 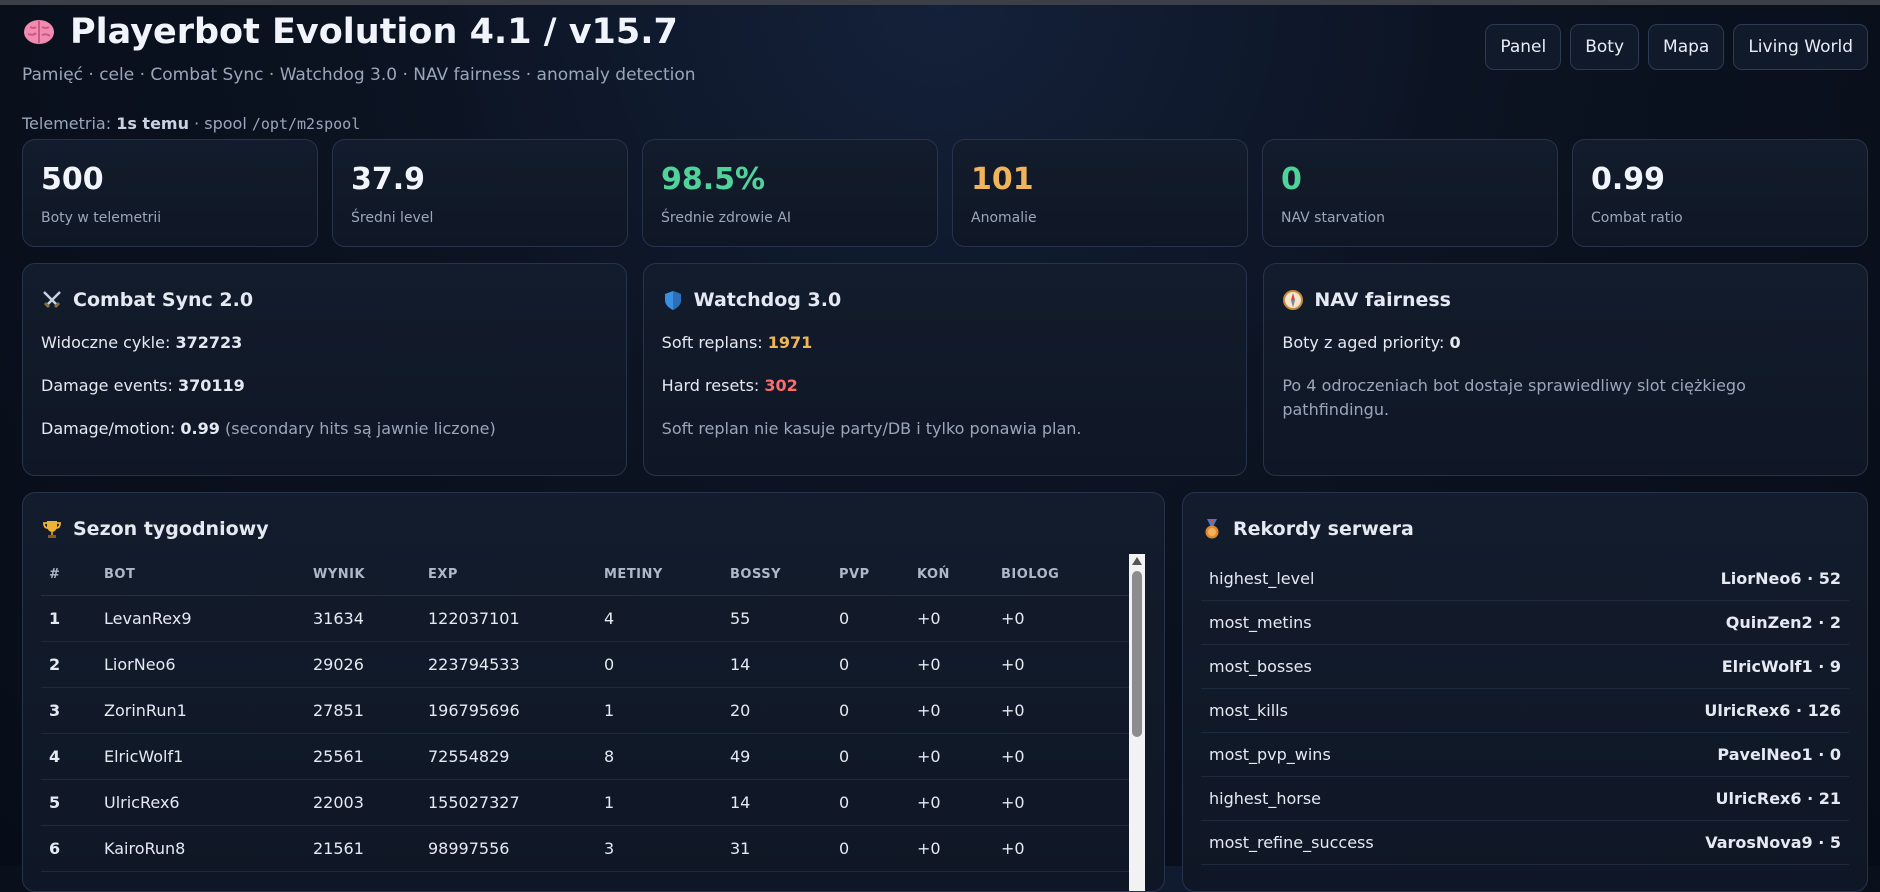 I want to click on crossed-swords-icon, so click(x=52, y=300).